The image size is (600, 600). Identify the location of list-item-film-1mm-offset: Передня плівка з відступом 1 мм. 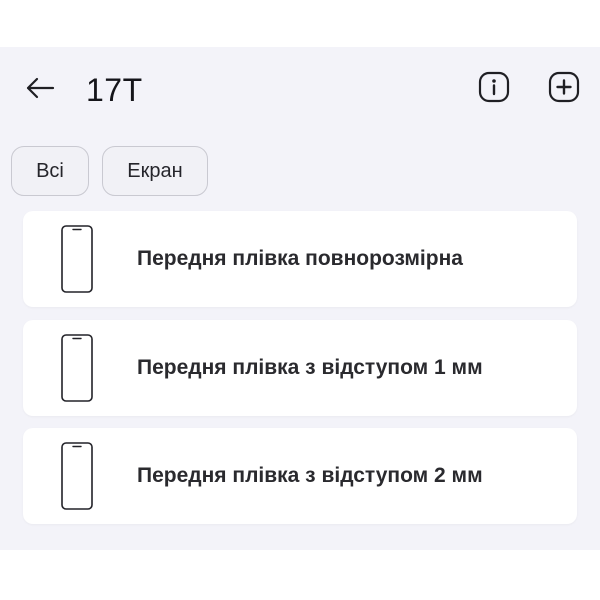
(300, 368).